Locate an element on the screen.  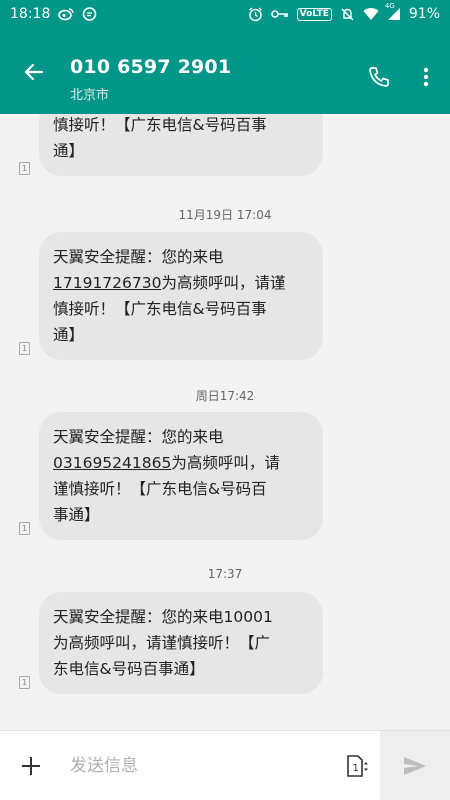
attach-button is located at coordinates (31, 765).